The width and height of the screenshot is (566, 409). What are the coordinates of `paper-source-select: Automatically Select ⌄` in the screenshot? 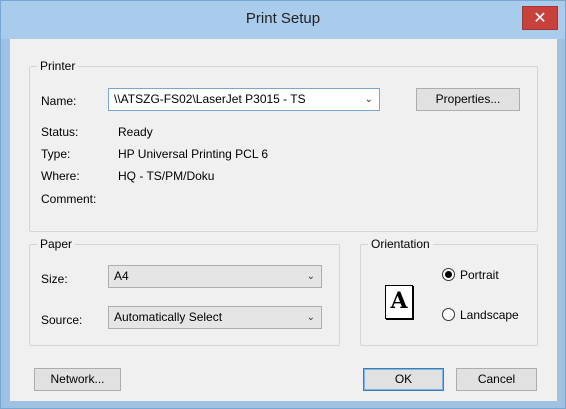 It's located at (215, 317).